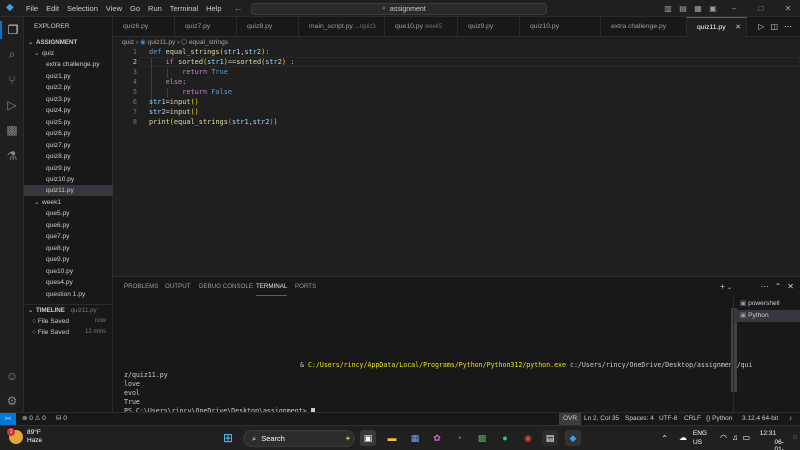 The width and height of the screenshot is (800, 450). Describe the element at coordinates (135, 8) in the screenshot. I see `menu-go: Go` at that location.